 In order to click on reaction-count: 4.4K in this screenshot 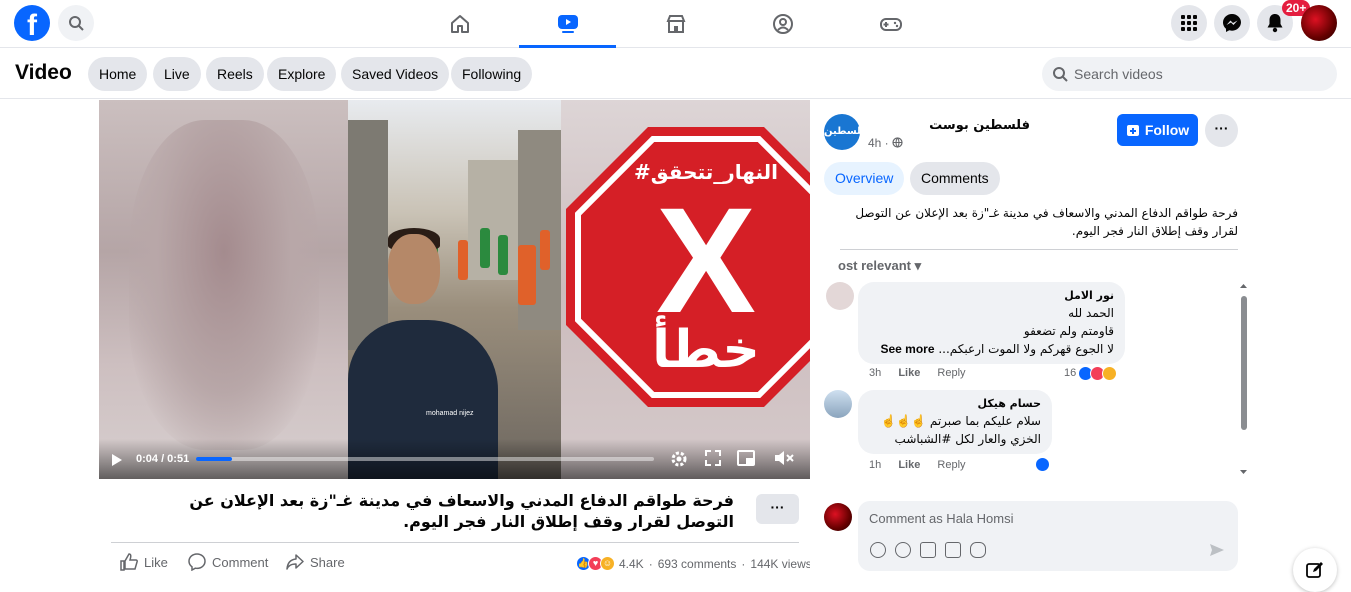, I will do `click(631, 564)`.